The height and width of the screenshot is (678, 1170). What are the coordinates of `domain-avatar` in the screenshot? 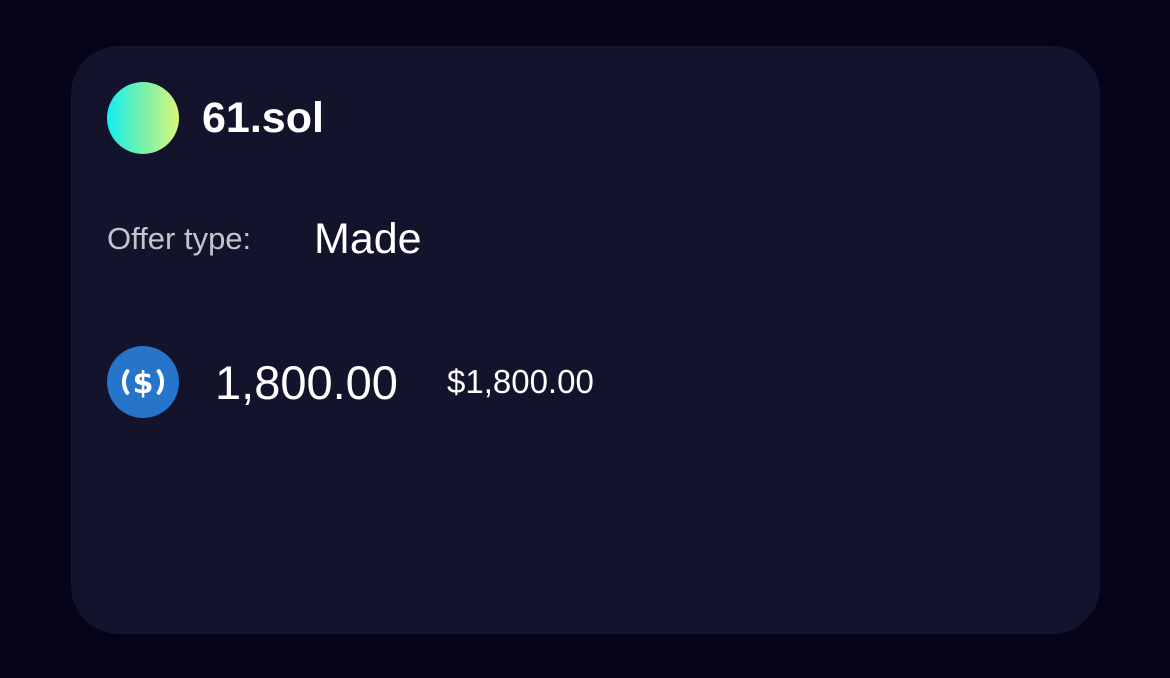 It's located at (143, 118).